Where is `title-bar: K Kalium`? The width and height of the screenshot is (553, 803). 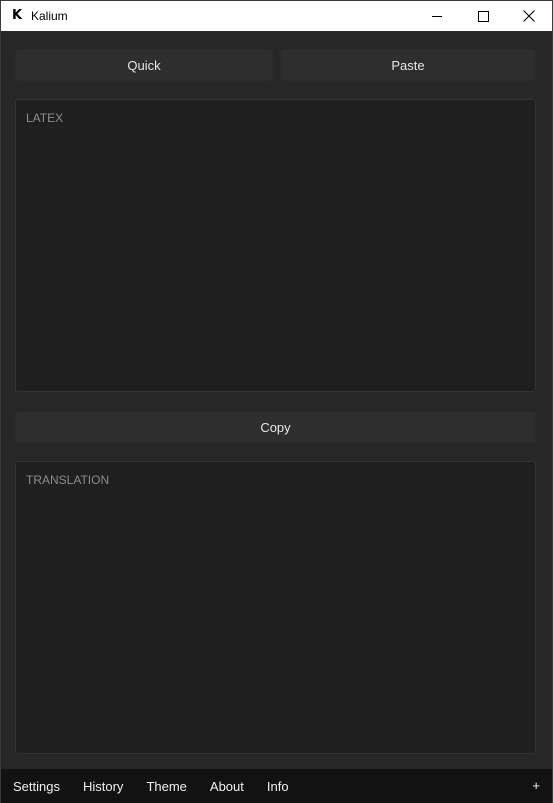 title-bar: K Kalium is located at coordinates (276, 16).